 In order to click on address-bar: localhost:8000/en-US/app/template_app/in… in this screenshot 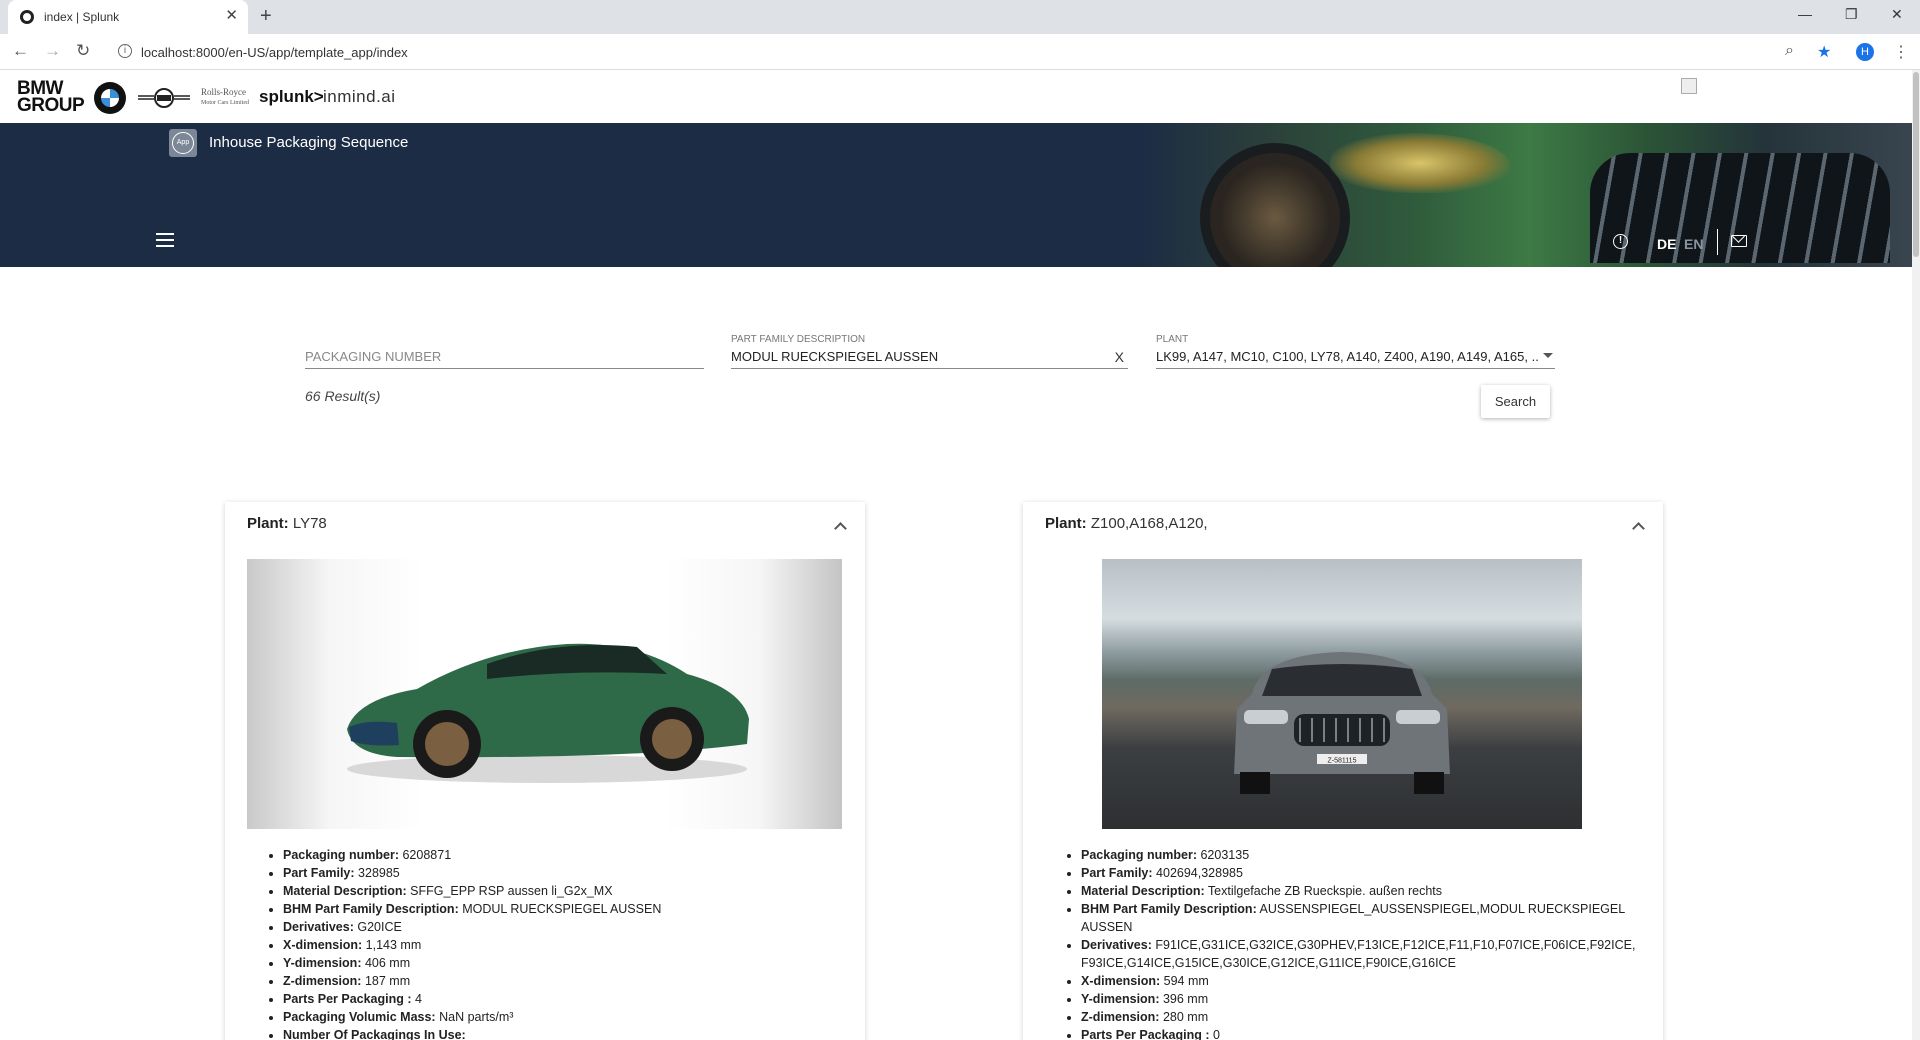, I will do `click(274, 52)`.